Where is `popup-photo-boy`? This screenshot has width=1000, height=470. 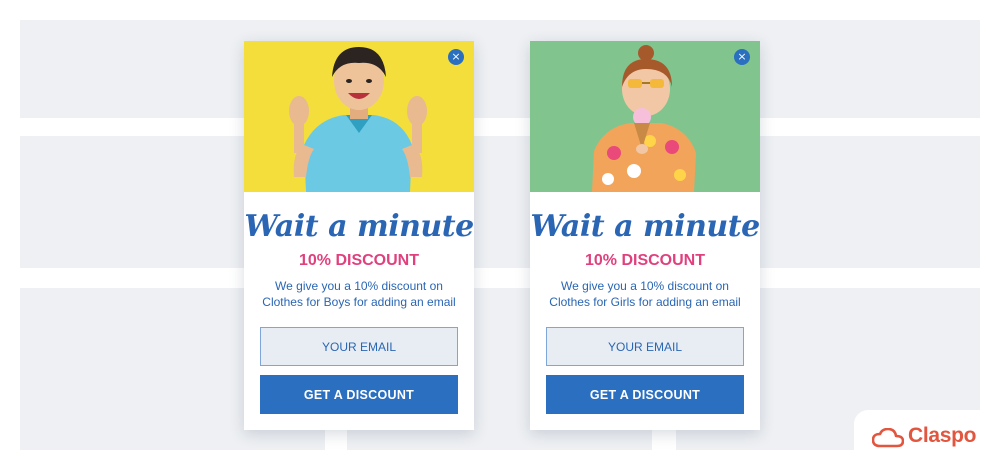 popup-photo-boy is located at coordinates (359, 116).